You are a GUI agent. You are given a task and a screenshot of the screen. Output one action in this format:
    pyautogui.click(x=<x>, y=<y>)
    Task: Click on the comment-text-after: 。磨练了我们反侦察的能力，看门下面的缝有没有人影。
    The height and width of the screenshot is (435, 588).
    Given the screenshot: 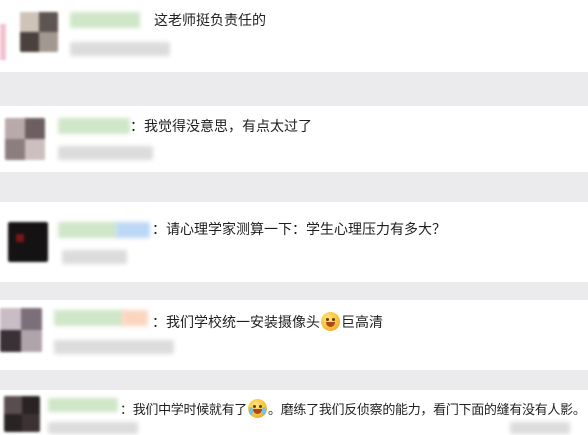 What is the action you would take?
    pyautogui.click(x=427, y=410)
    